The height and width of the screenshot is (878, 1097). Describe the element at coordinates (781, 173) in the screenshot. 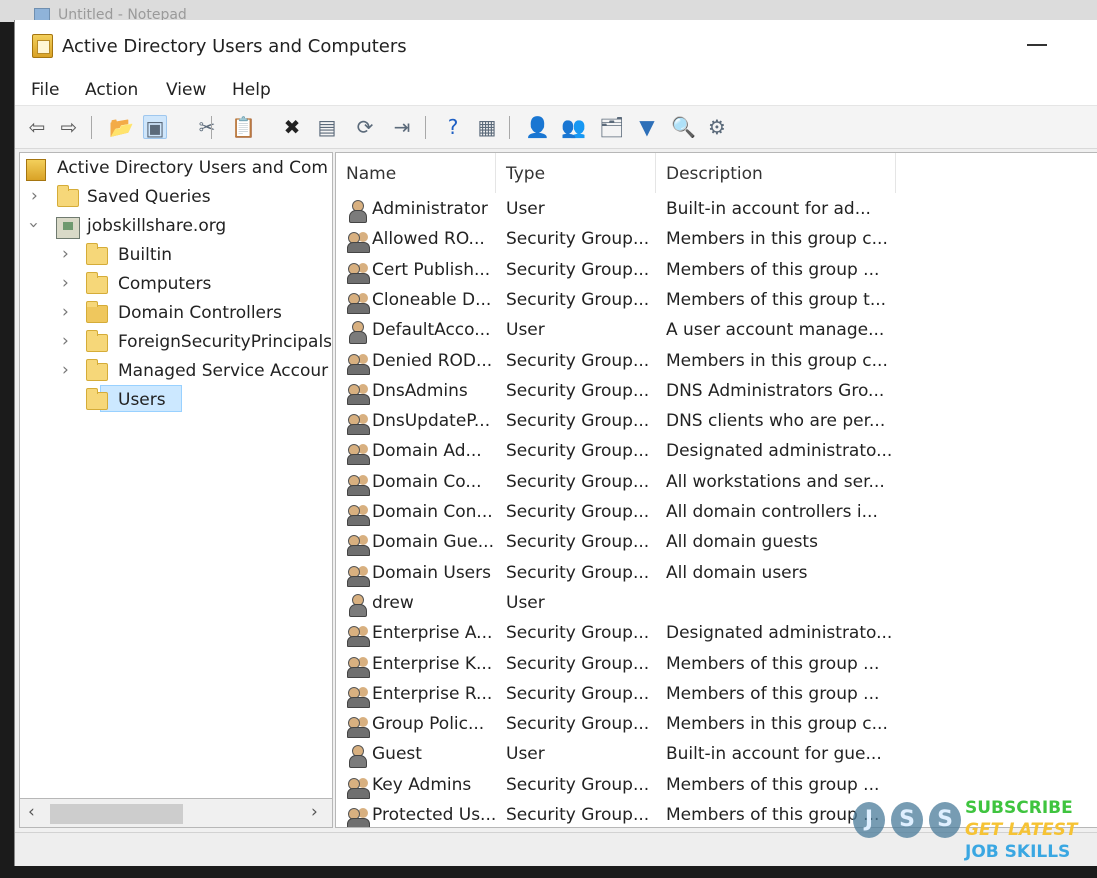

I see `column-header-description: Description` at that location.